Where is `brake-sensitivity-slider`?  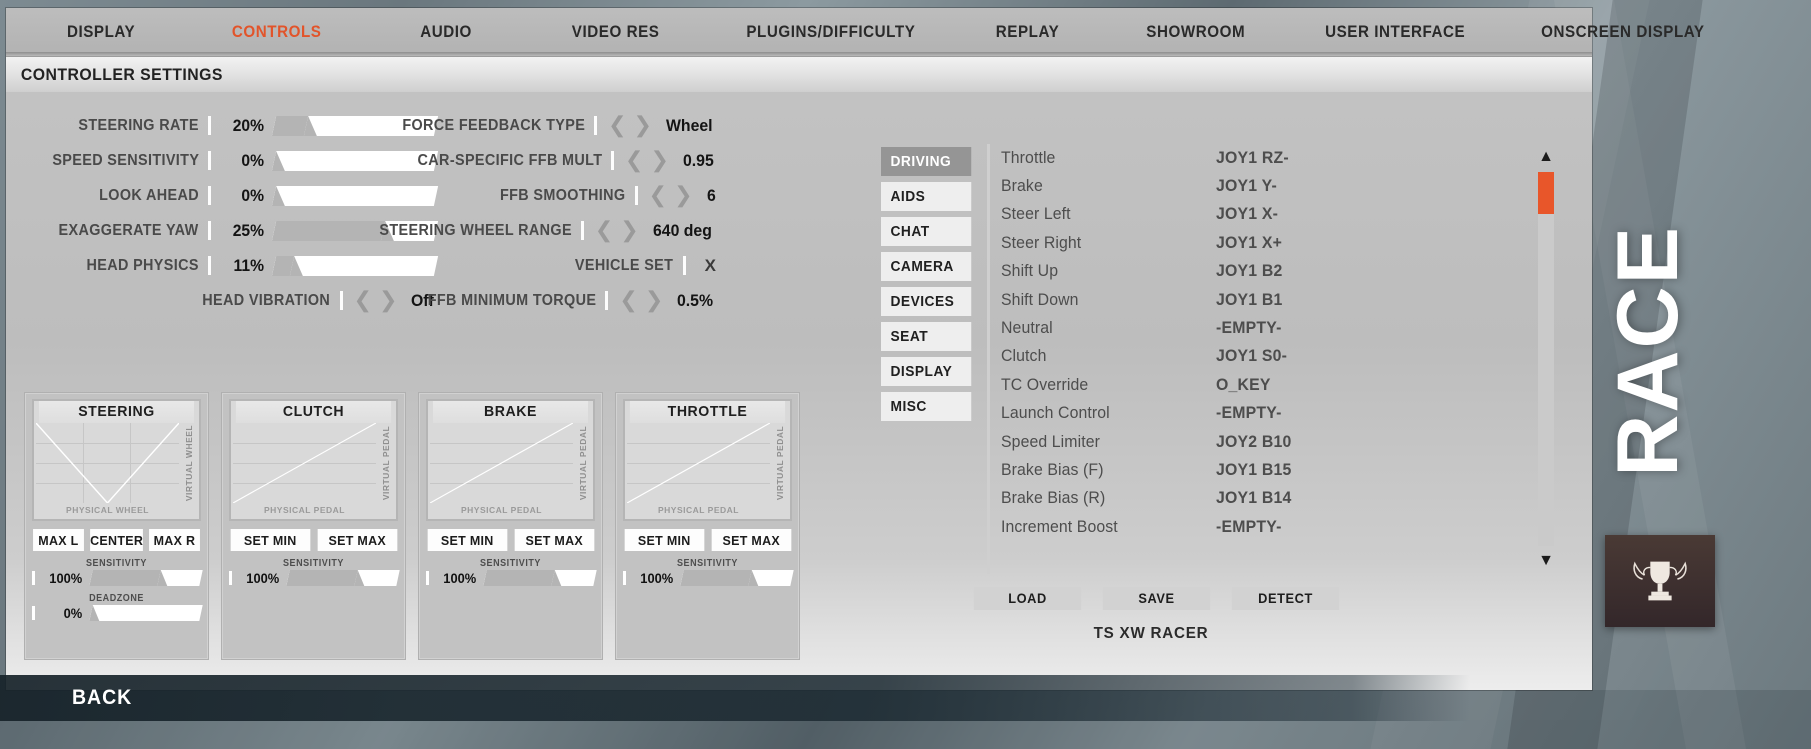
brake-sensitivity-slider is located at coordinates (540, 578).